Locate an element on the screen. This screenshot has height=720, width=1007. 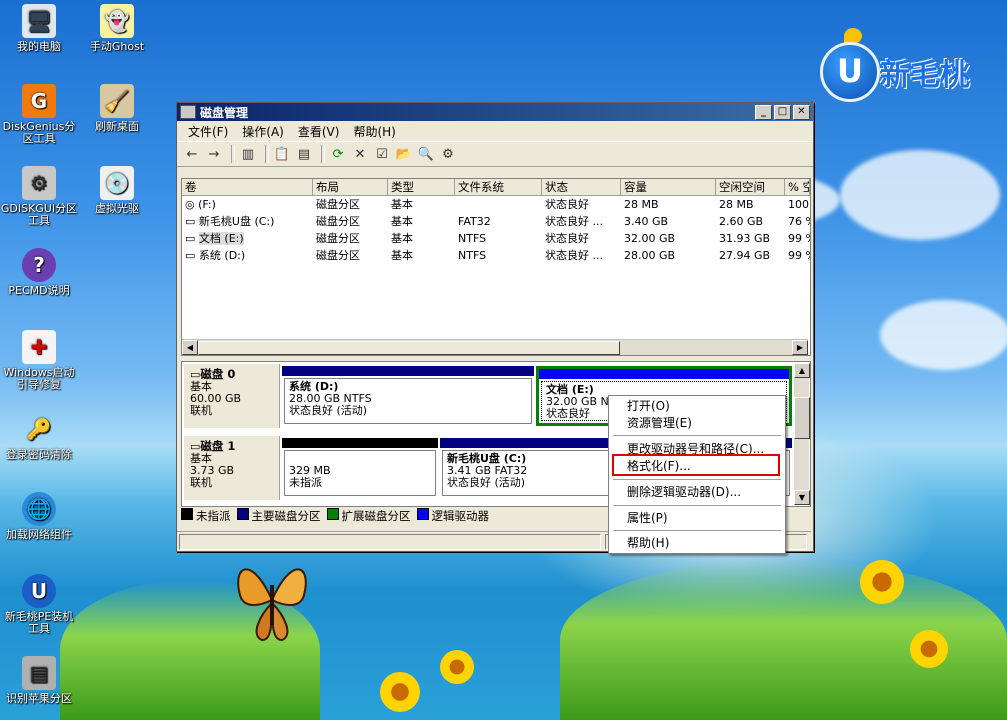
key-icon: 🔑 is located at coordinates (39, 429).